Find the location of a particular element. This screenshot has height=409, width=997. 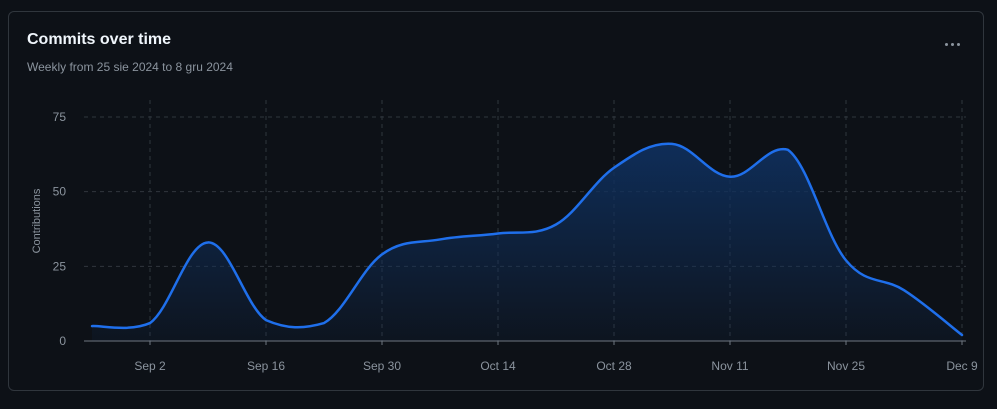

x-tick-label: Nov 11 is located at coordinates (729, 366).